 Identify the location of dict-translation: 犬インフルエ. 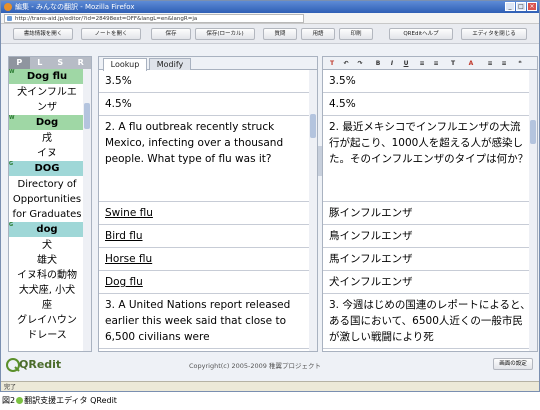
(47, 92).